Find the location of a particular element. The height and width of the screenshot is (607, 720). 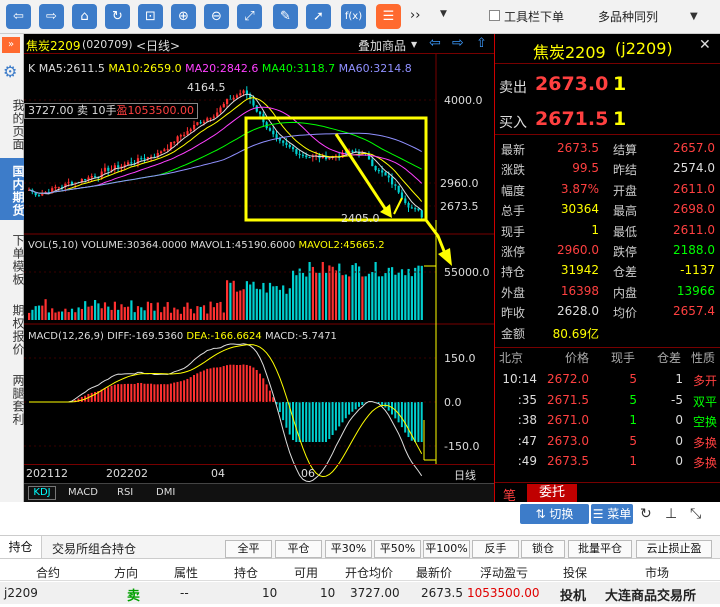

multi-dropdown-icon: ▼ is located at coordinates (694, 16).